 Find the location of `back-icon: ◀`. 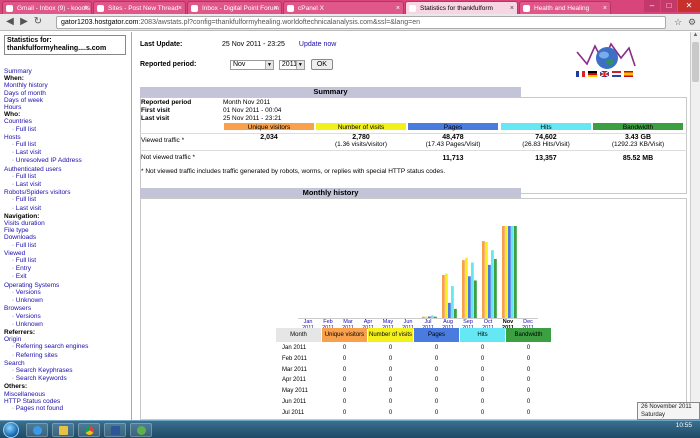

back-icon: ◀ is located at coordinates (10, 22).